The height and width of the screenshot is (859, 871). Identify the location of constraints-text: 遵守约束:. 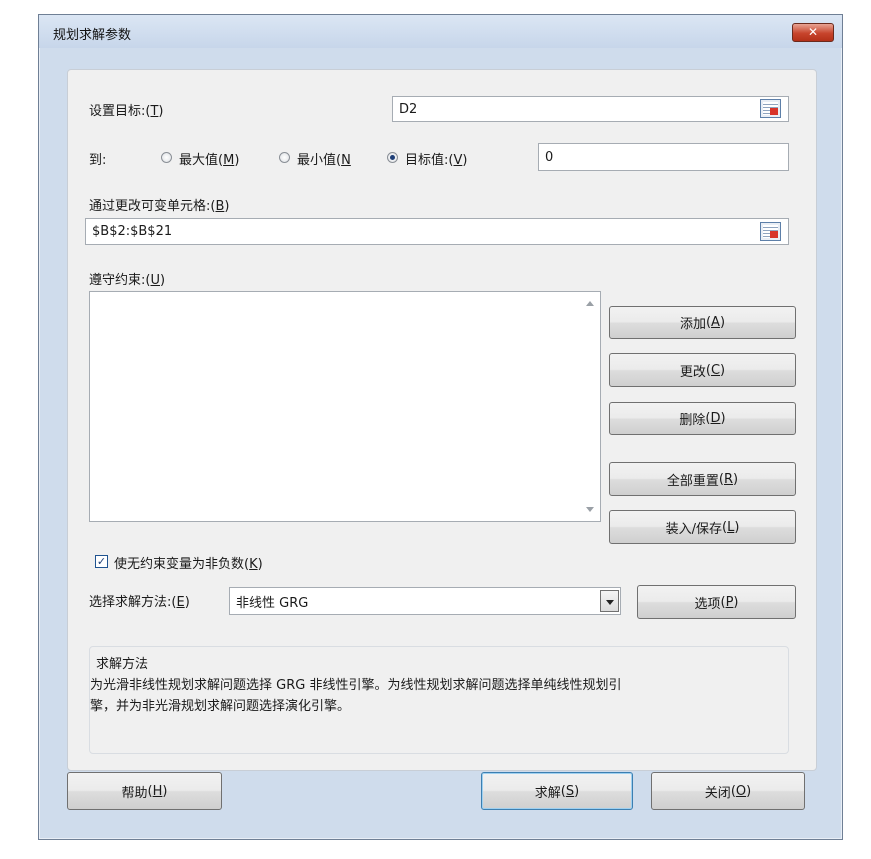
(117, 280).